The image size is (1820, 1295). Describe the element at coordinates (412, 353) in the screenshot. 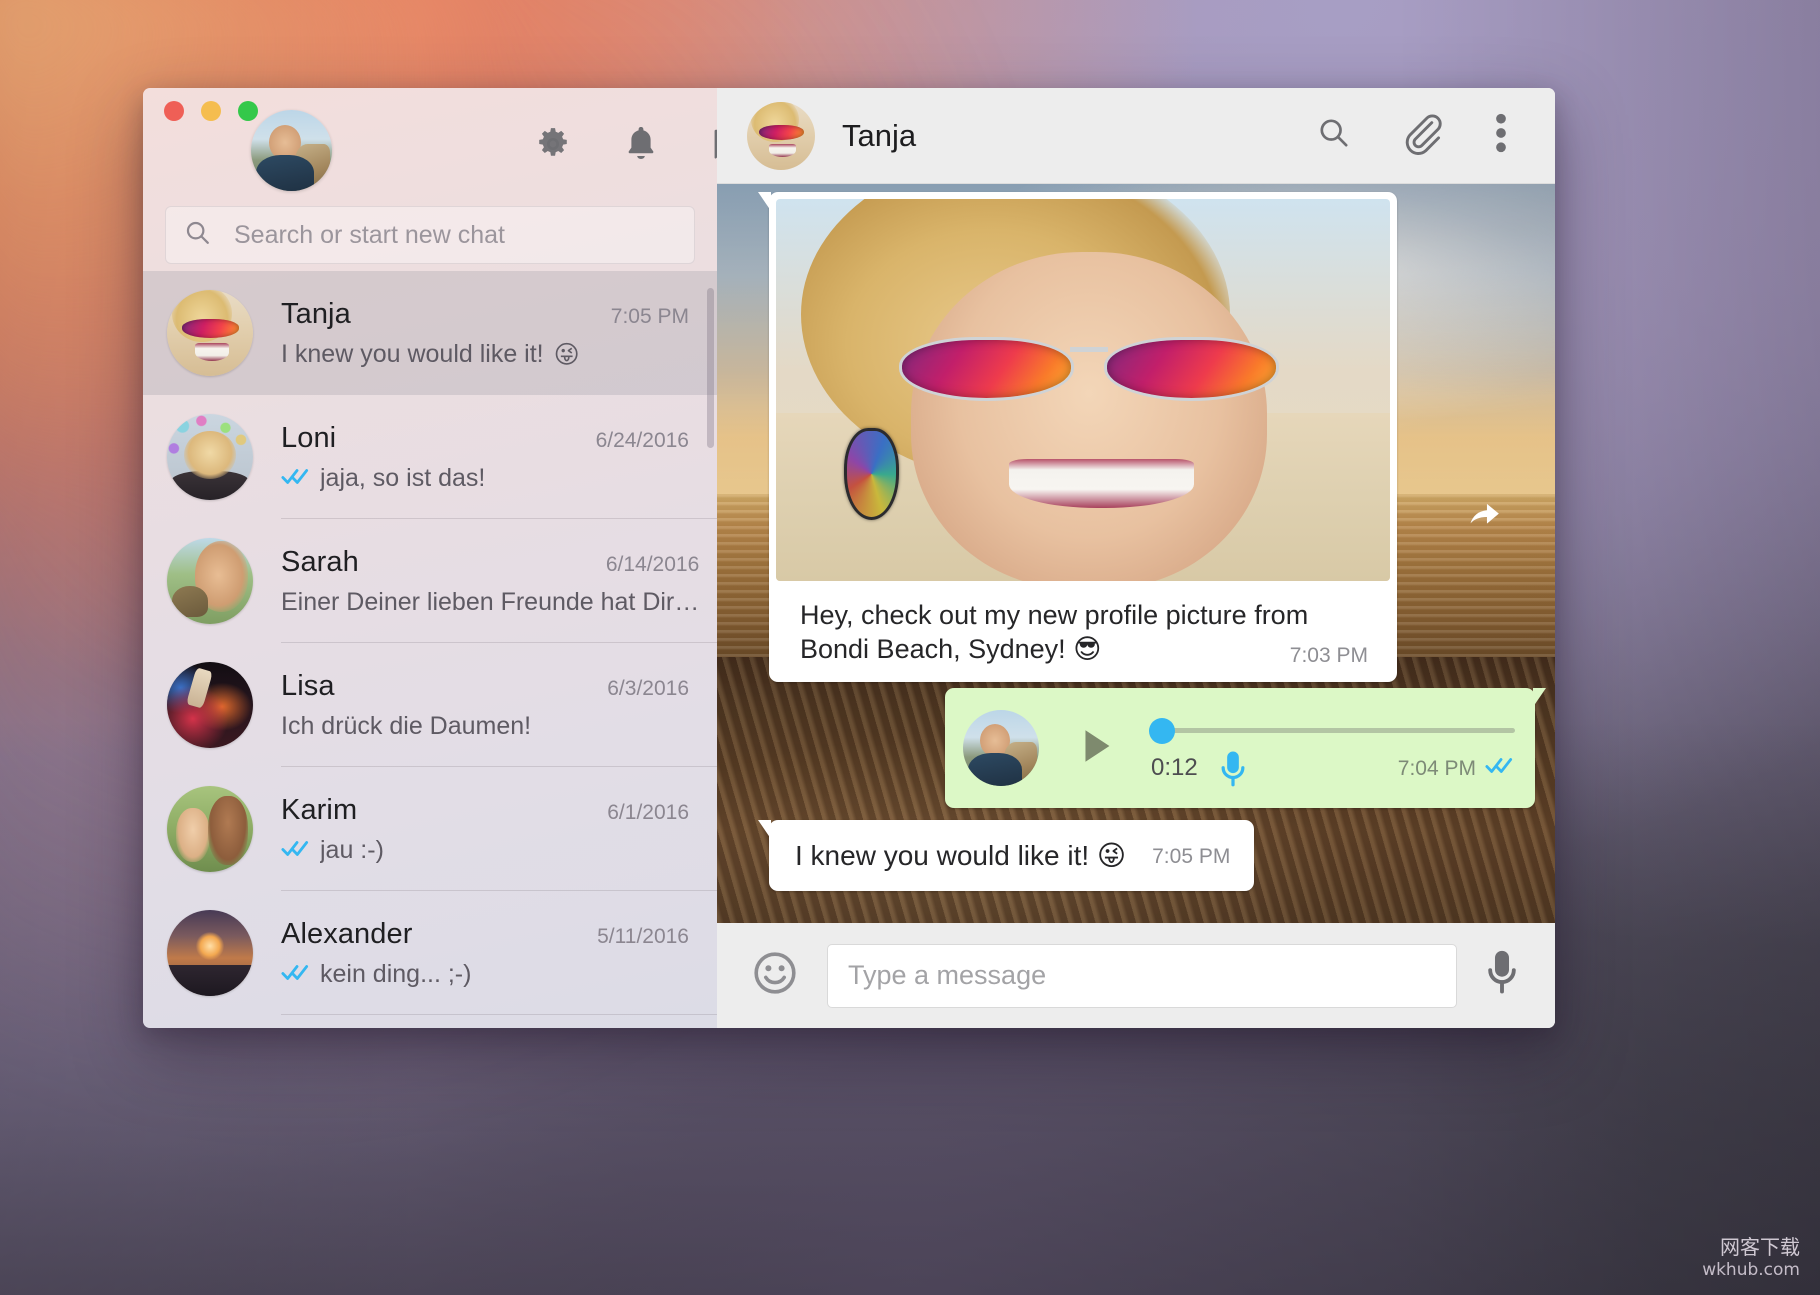

I see `chat-preview-text: I knew you would like it!` at that location.